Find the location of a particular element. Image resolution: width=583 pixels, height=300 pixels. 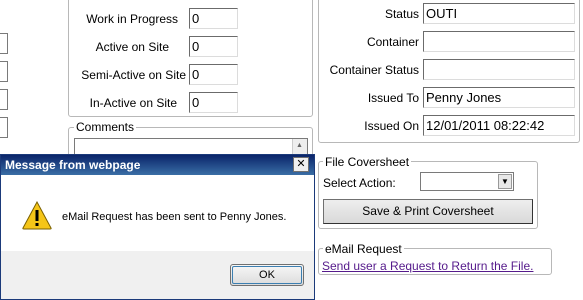

retention-row-label: Active on Site is located at coordinates (132, 47).